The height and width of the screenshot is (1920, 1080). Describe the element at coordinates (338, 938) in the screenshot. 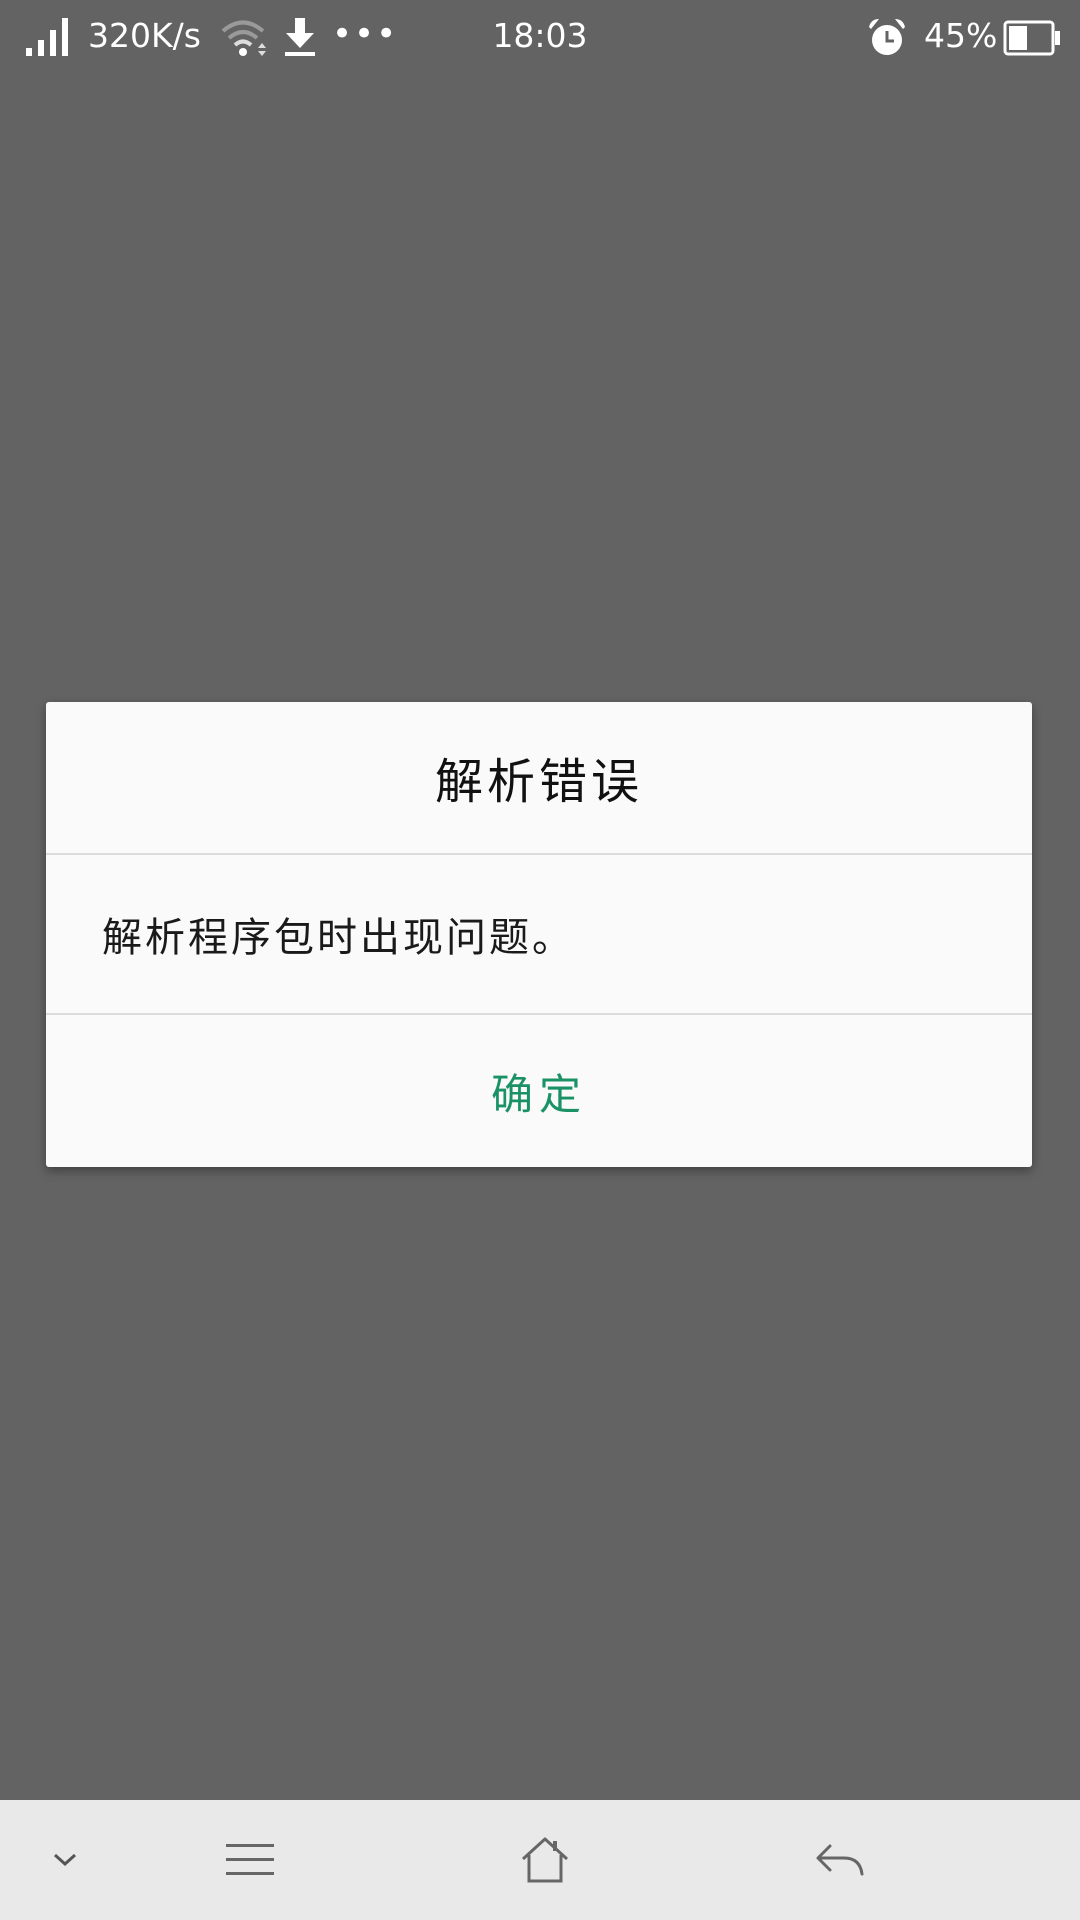

I see `dialog-message: 解析程序包时出现问题。` at that location.